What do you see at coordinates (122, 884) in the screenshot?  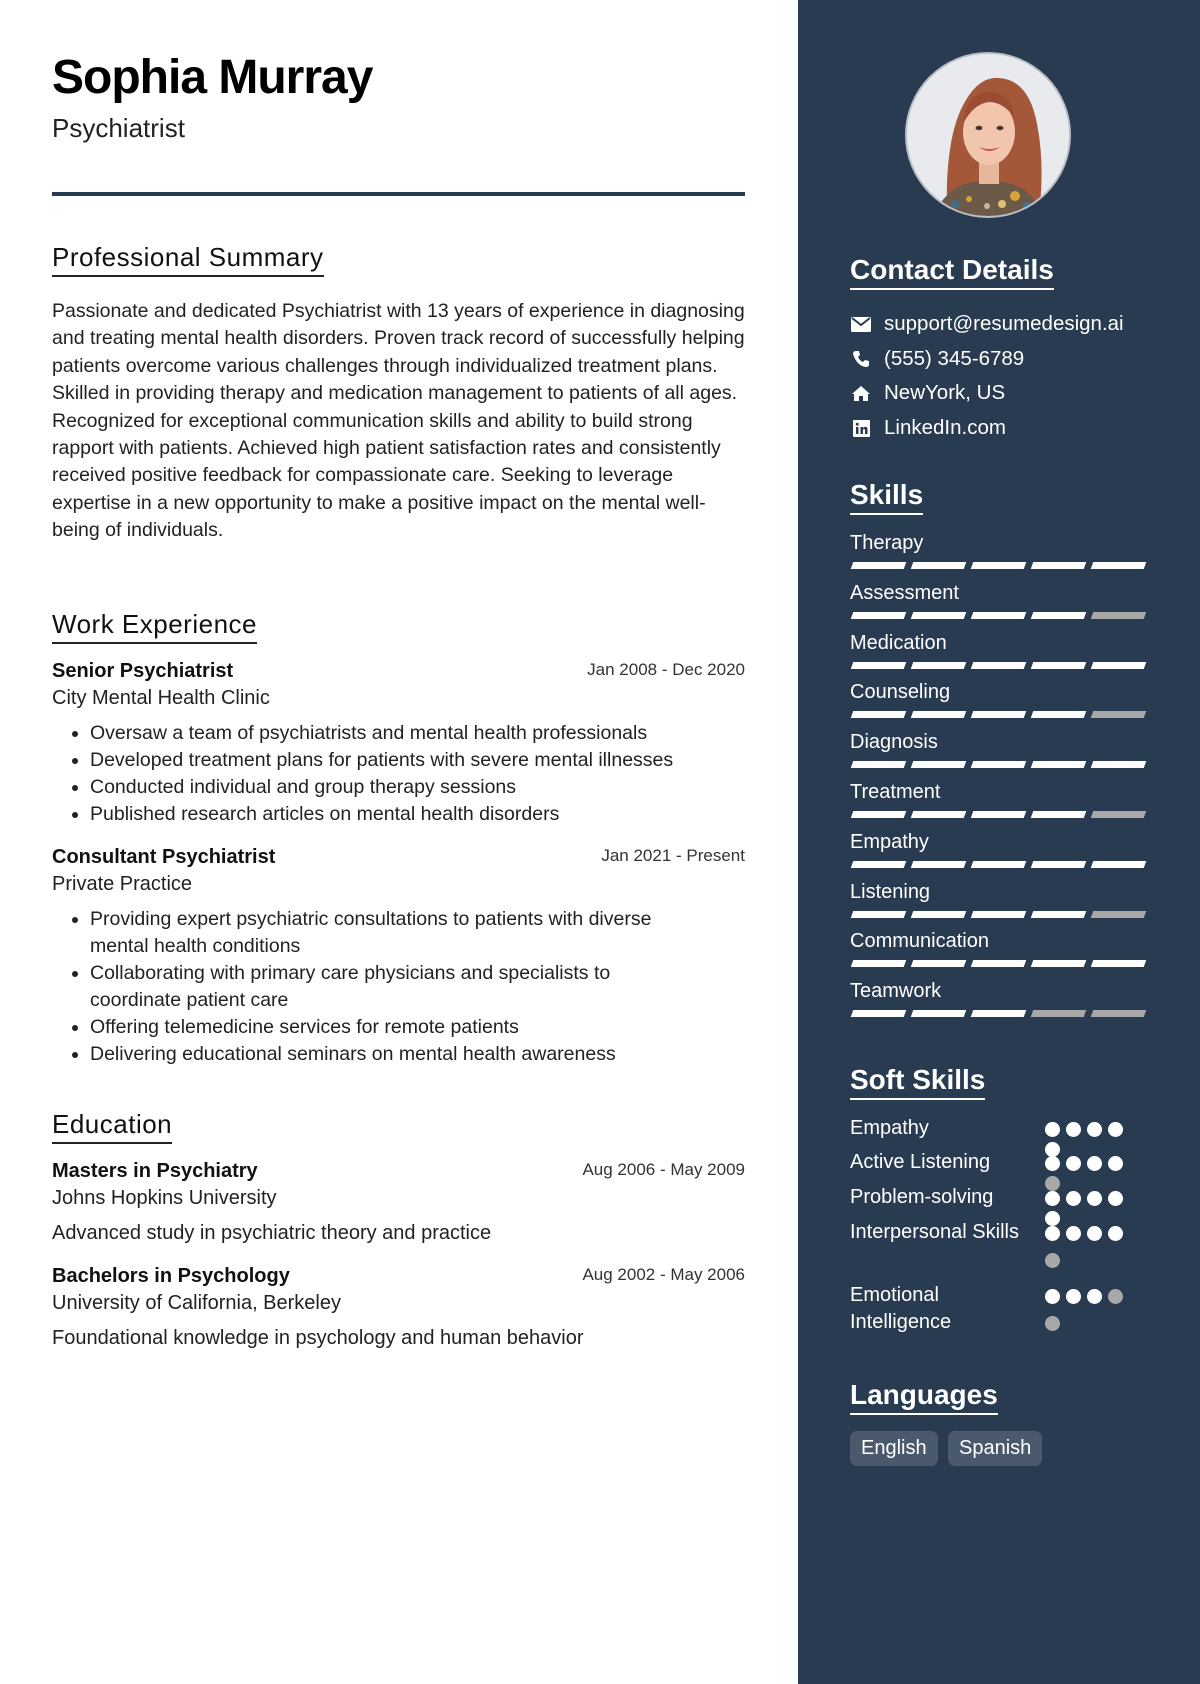 I see `job-organization: Private Practice` at bounding box center [122, 884].